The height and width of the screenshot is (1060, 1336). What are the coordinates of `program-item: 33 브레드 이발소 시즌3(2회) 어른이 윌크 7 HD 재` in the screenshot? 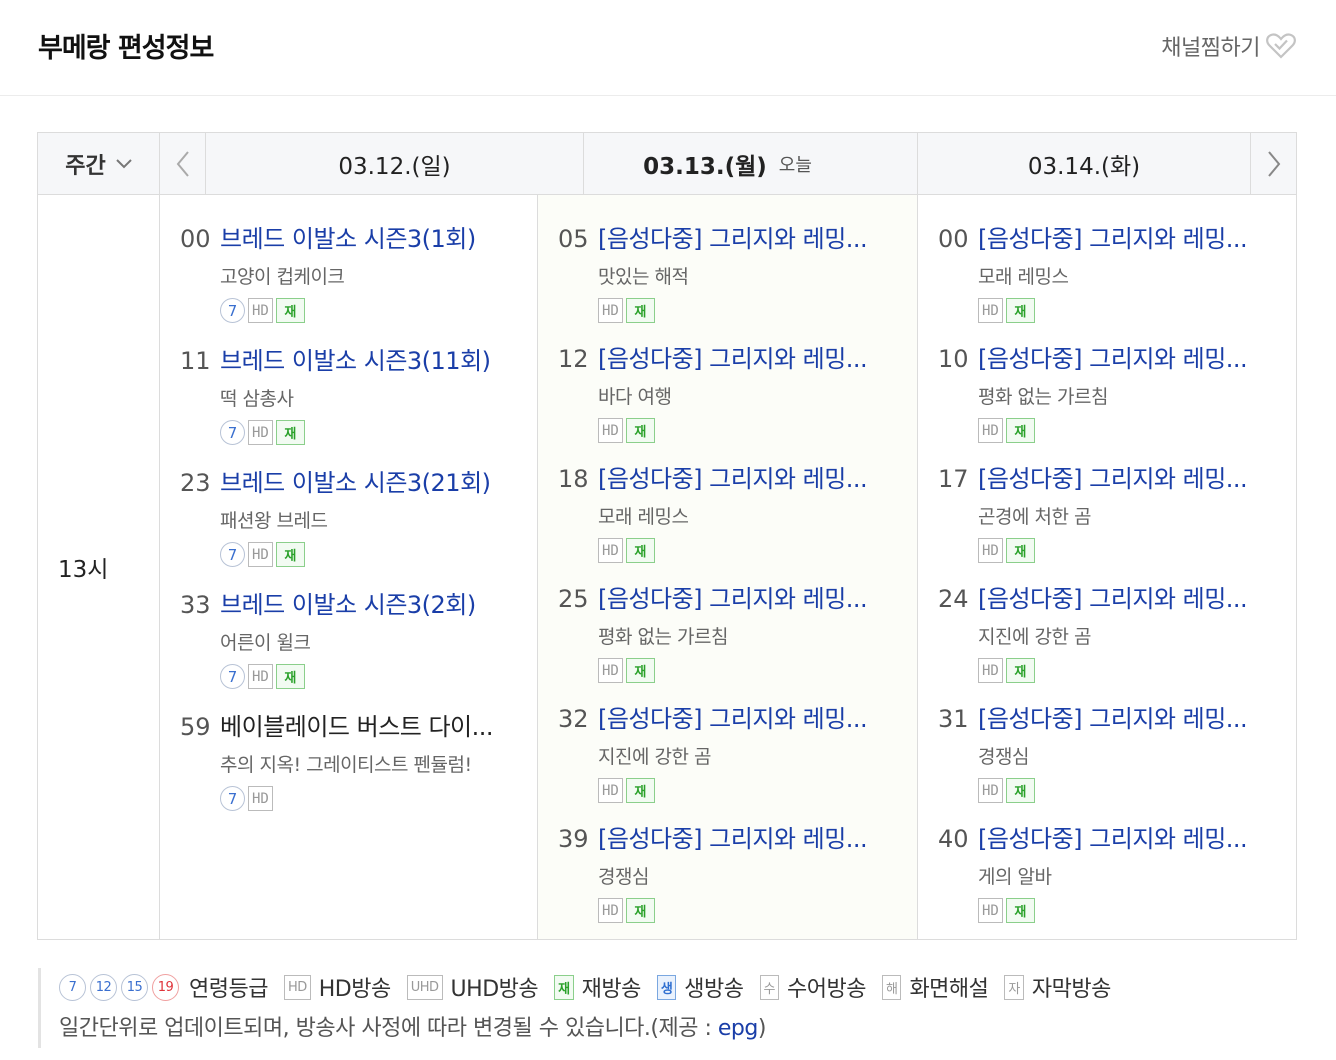 It's located at (328, 637).